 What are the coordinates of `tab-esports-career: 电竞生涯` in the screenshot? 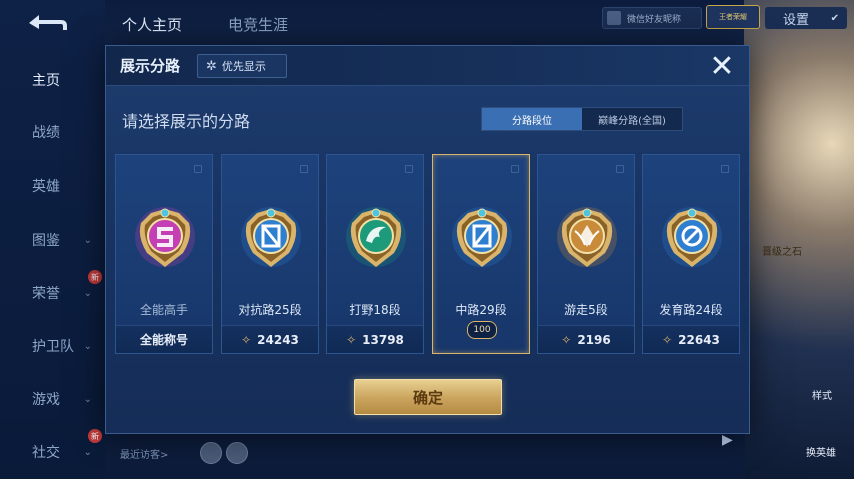 It's located at (258, 24).